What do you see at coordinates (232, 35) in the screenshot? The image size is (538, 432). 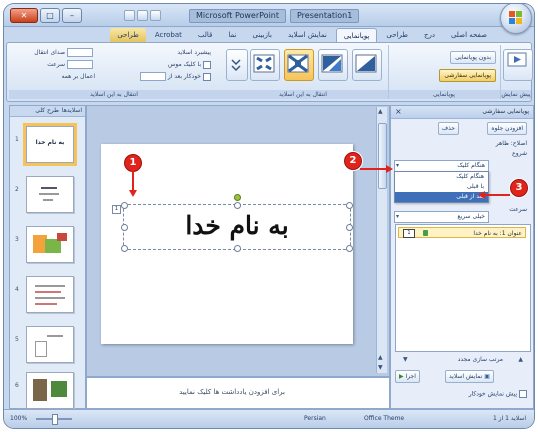 I see `tab-view: نما` at bounding box center [232, 35].